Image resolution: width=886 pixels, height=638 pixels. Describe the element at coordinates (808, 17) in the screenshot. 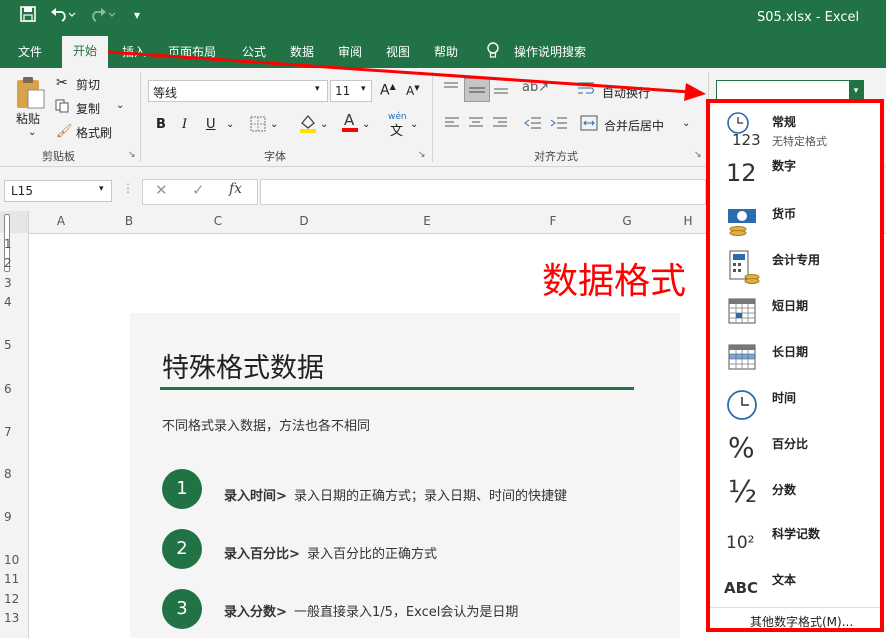

I see `window-title: S05.xlsx - Excel` at that location.